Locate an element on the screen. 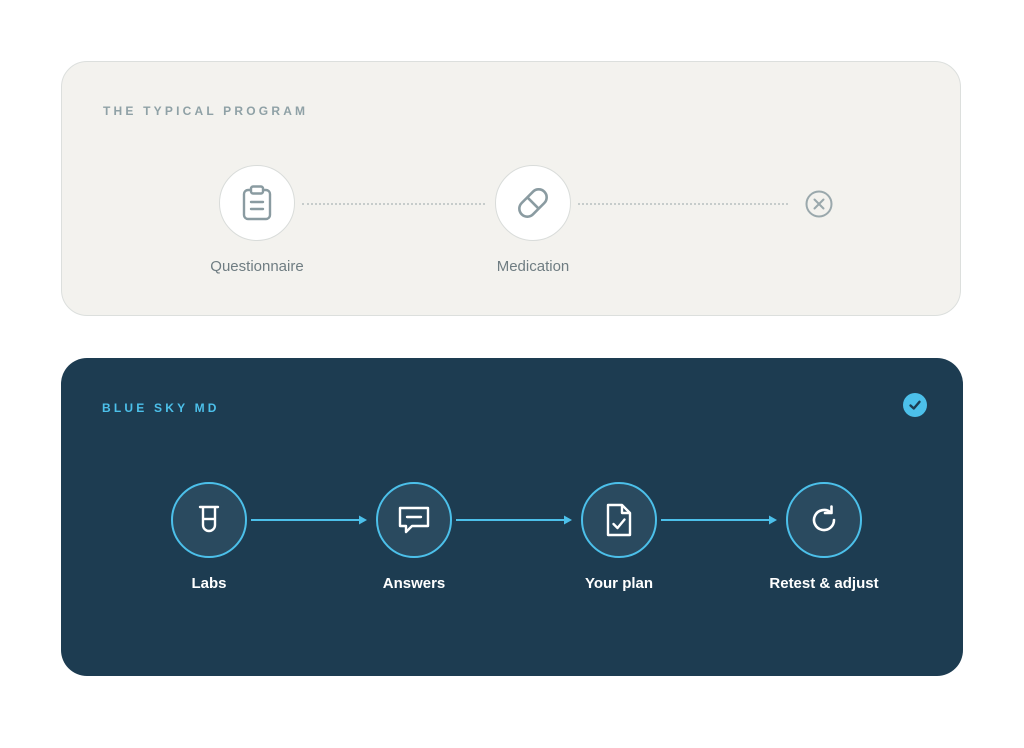  bluesky-step-retest: Retest & adjust is located at coordinates (824, 537).